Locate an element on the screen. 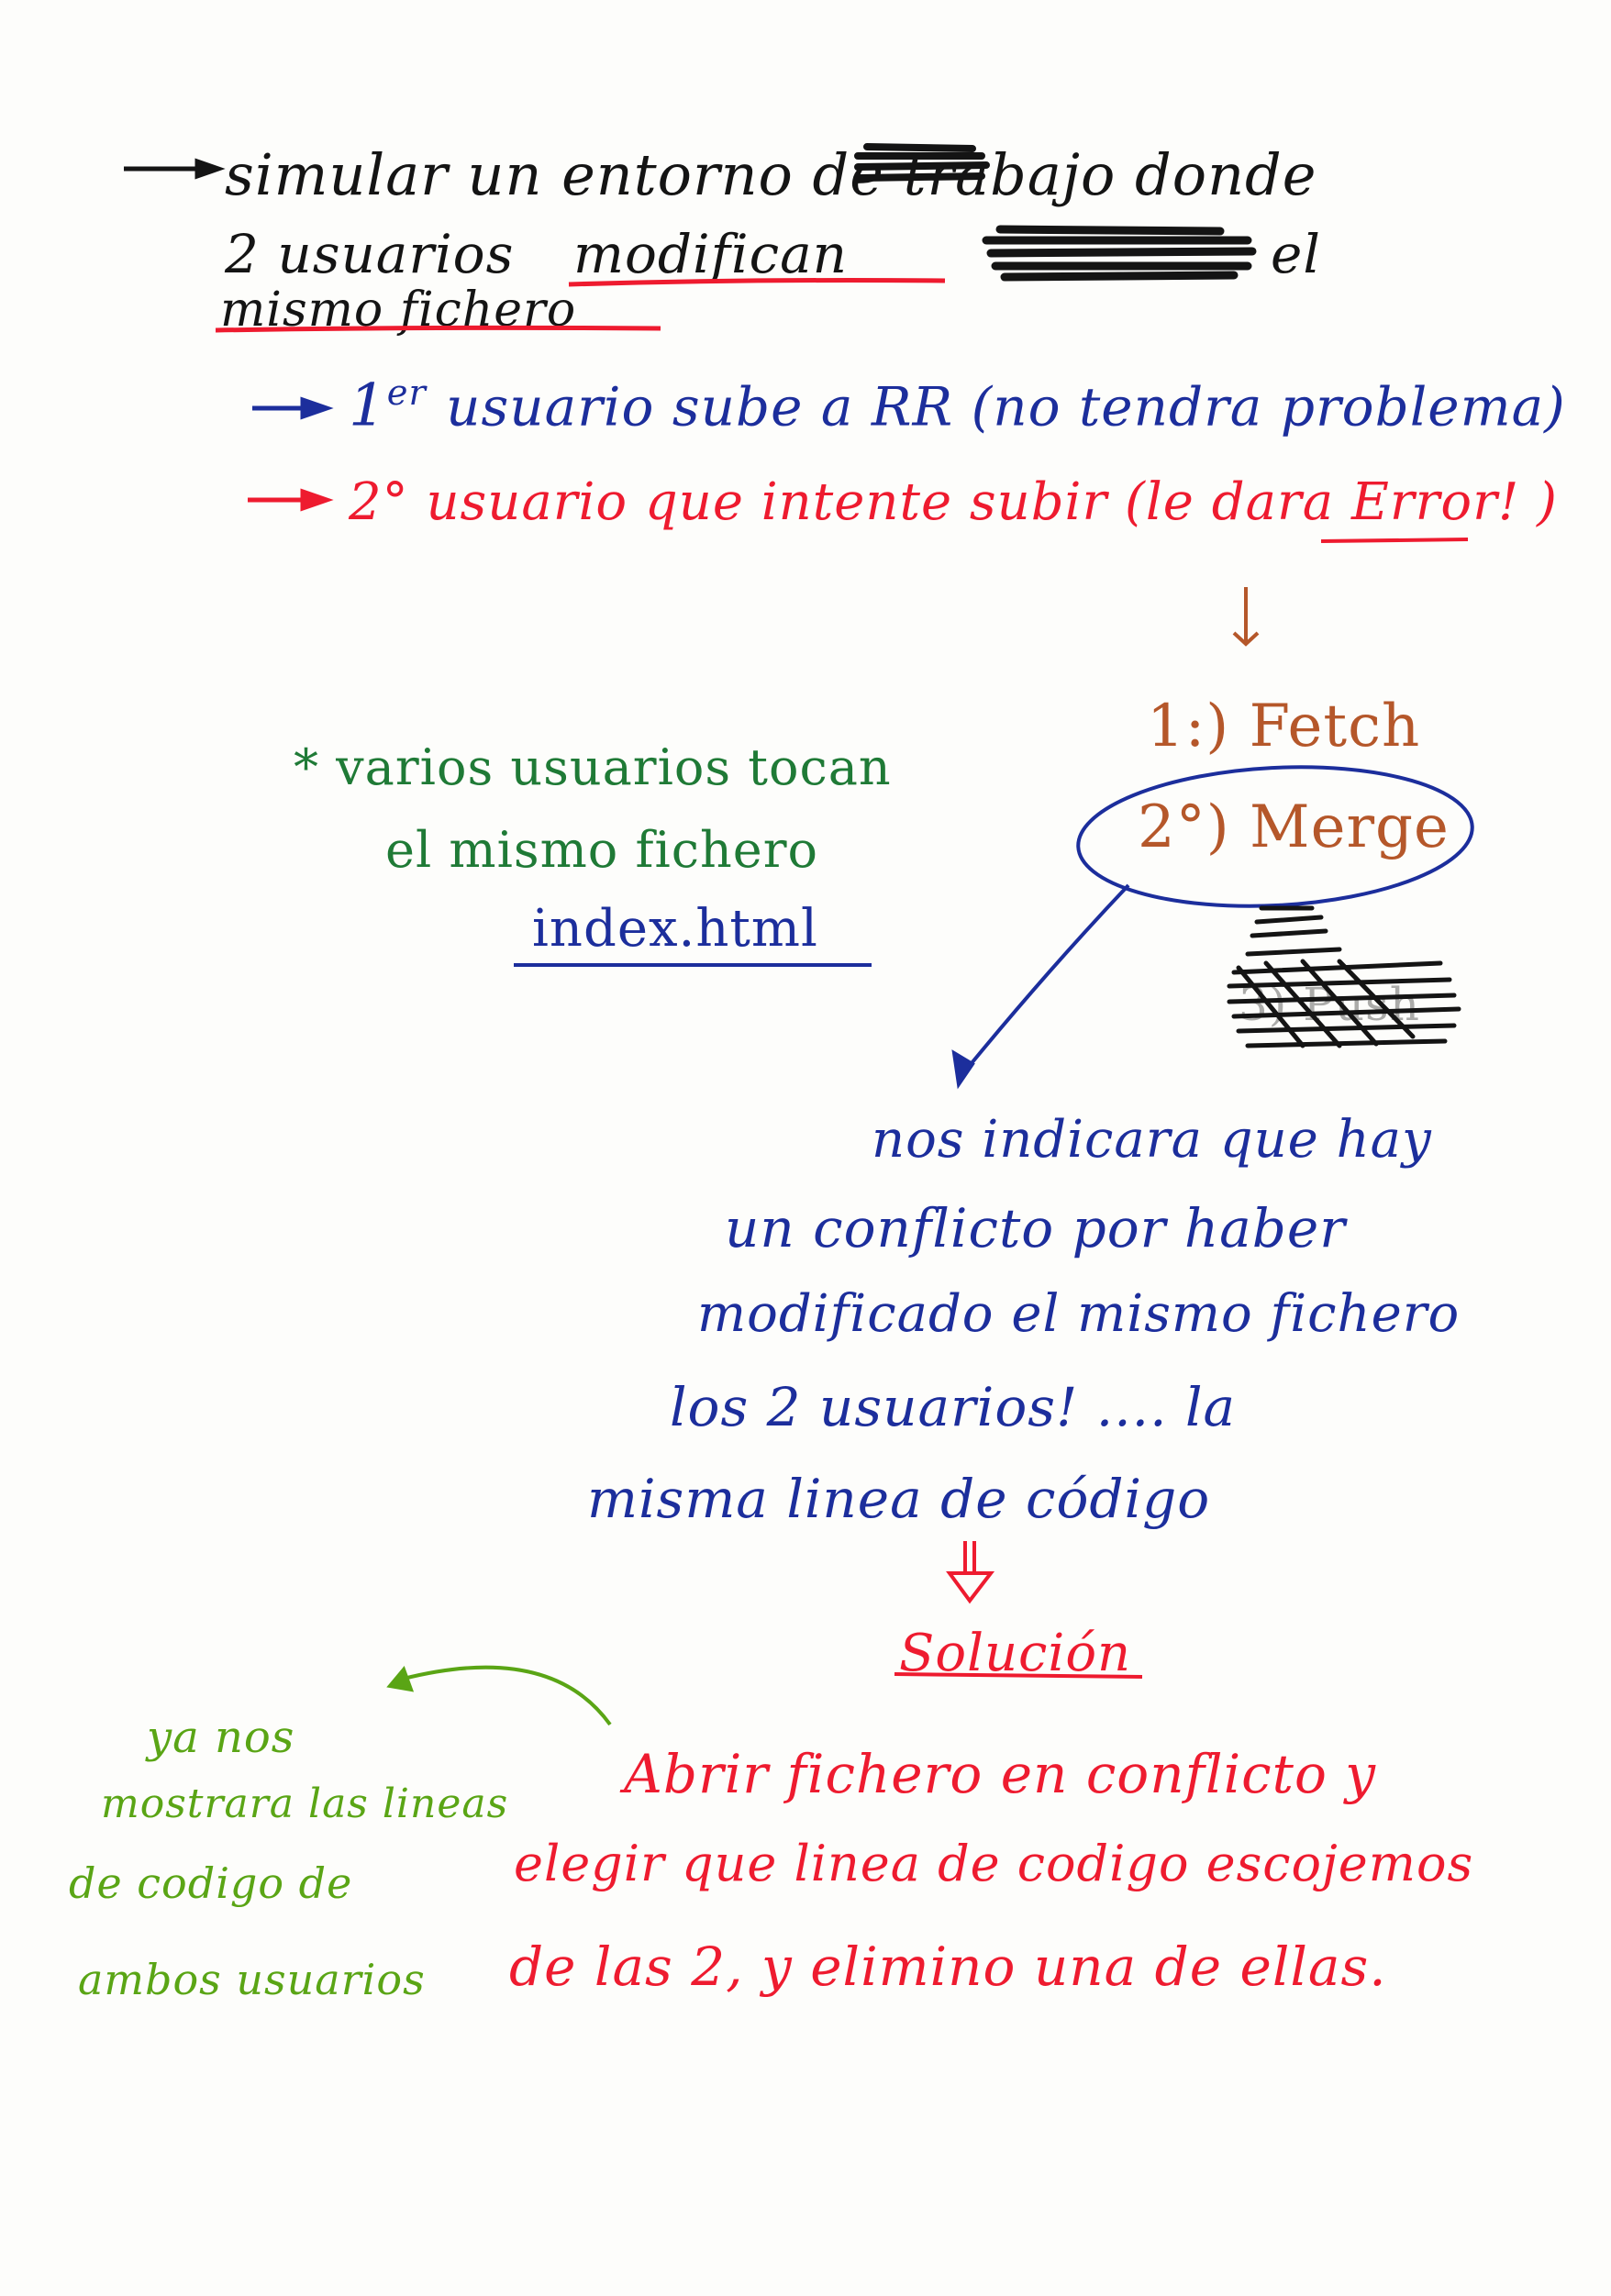  fetch-step: 1:) Fetch is located at coordinates (1284, 726).